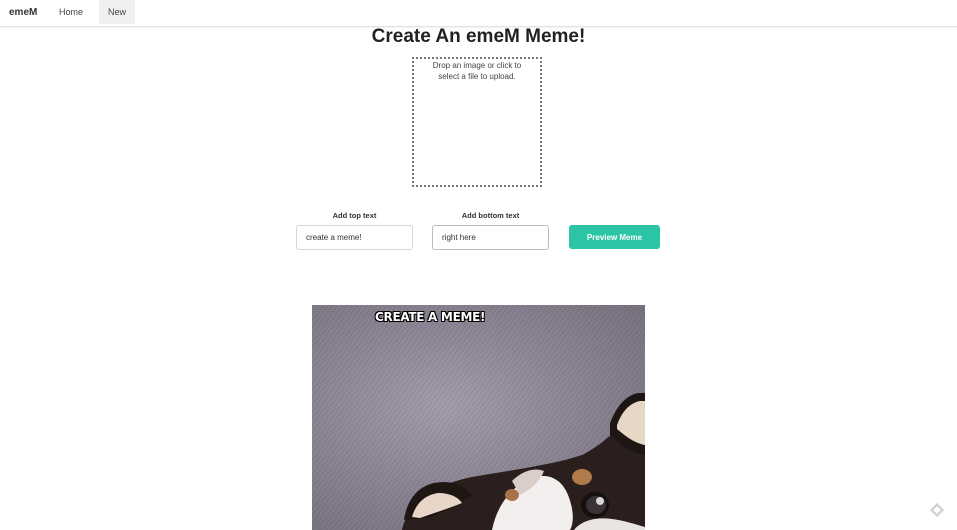 The width and height of the screenshot is (957, 530). I want to click on preview-meme-button: Preview Meme, so click(614, 237).